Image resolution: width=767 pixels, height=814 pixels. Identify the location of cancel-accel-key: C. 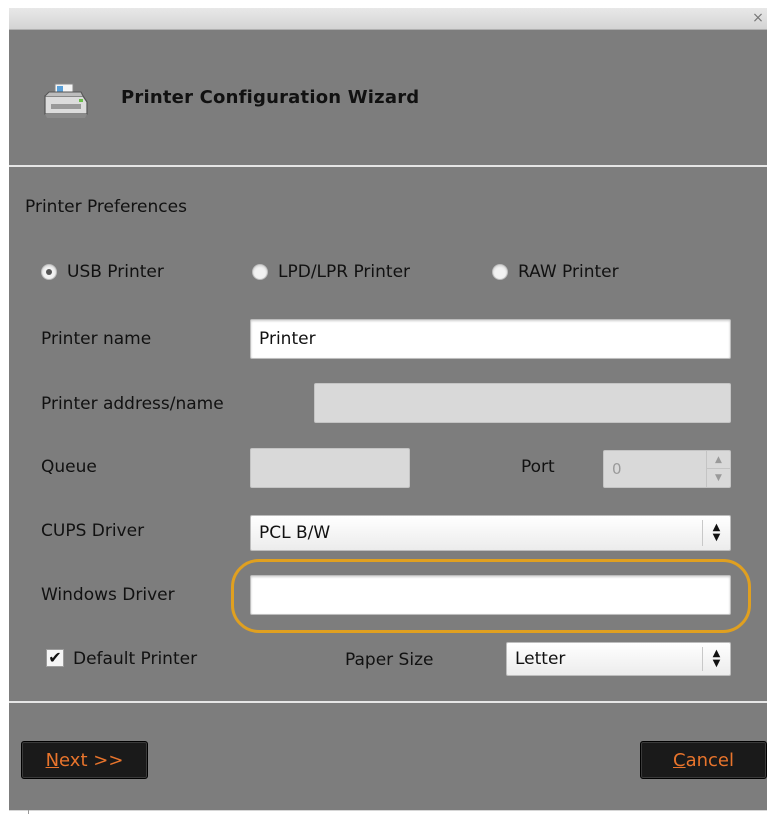
(679, 760).